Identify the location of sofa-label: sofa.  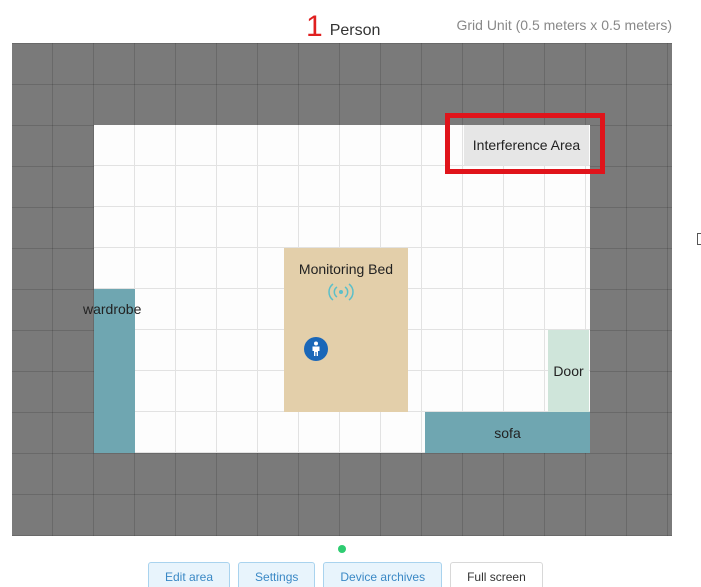
(507, 432).